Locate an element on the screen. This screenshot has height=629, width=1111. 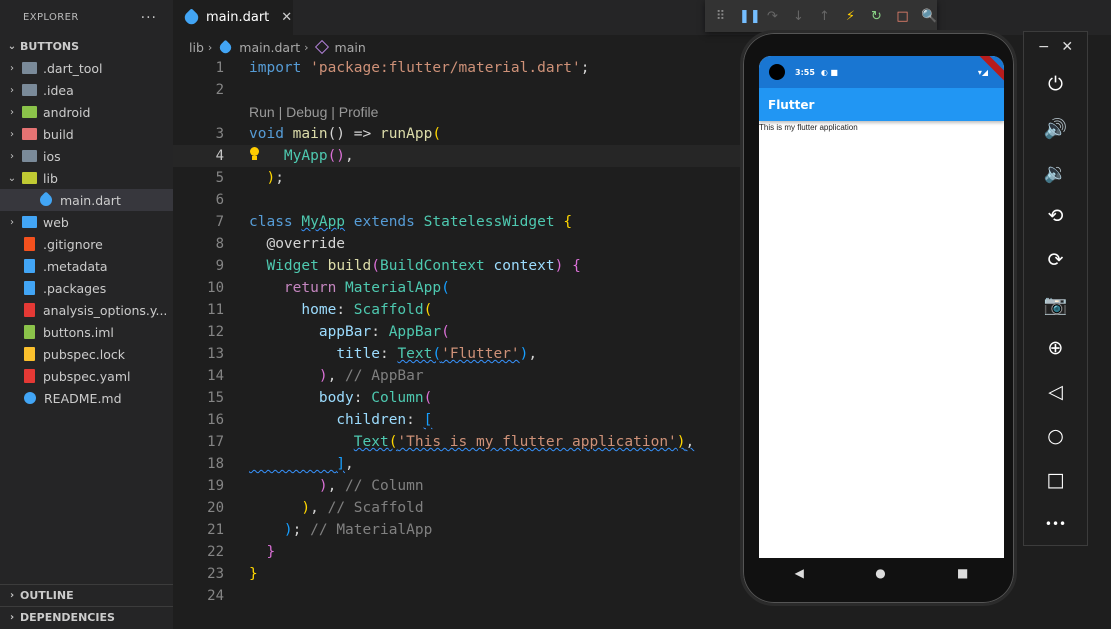
zoom-icon: ⊕ is located at coordinates (1055, 348).